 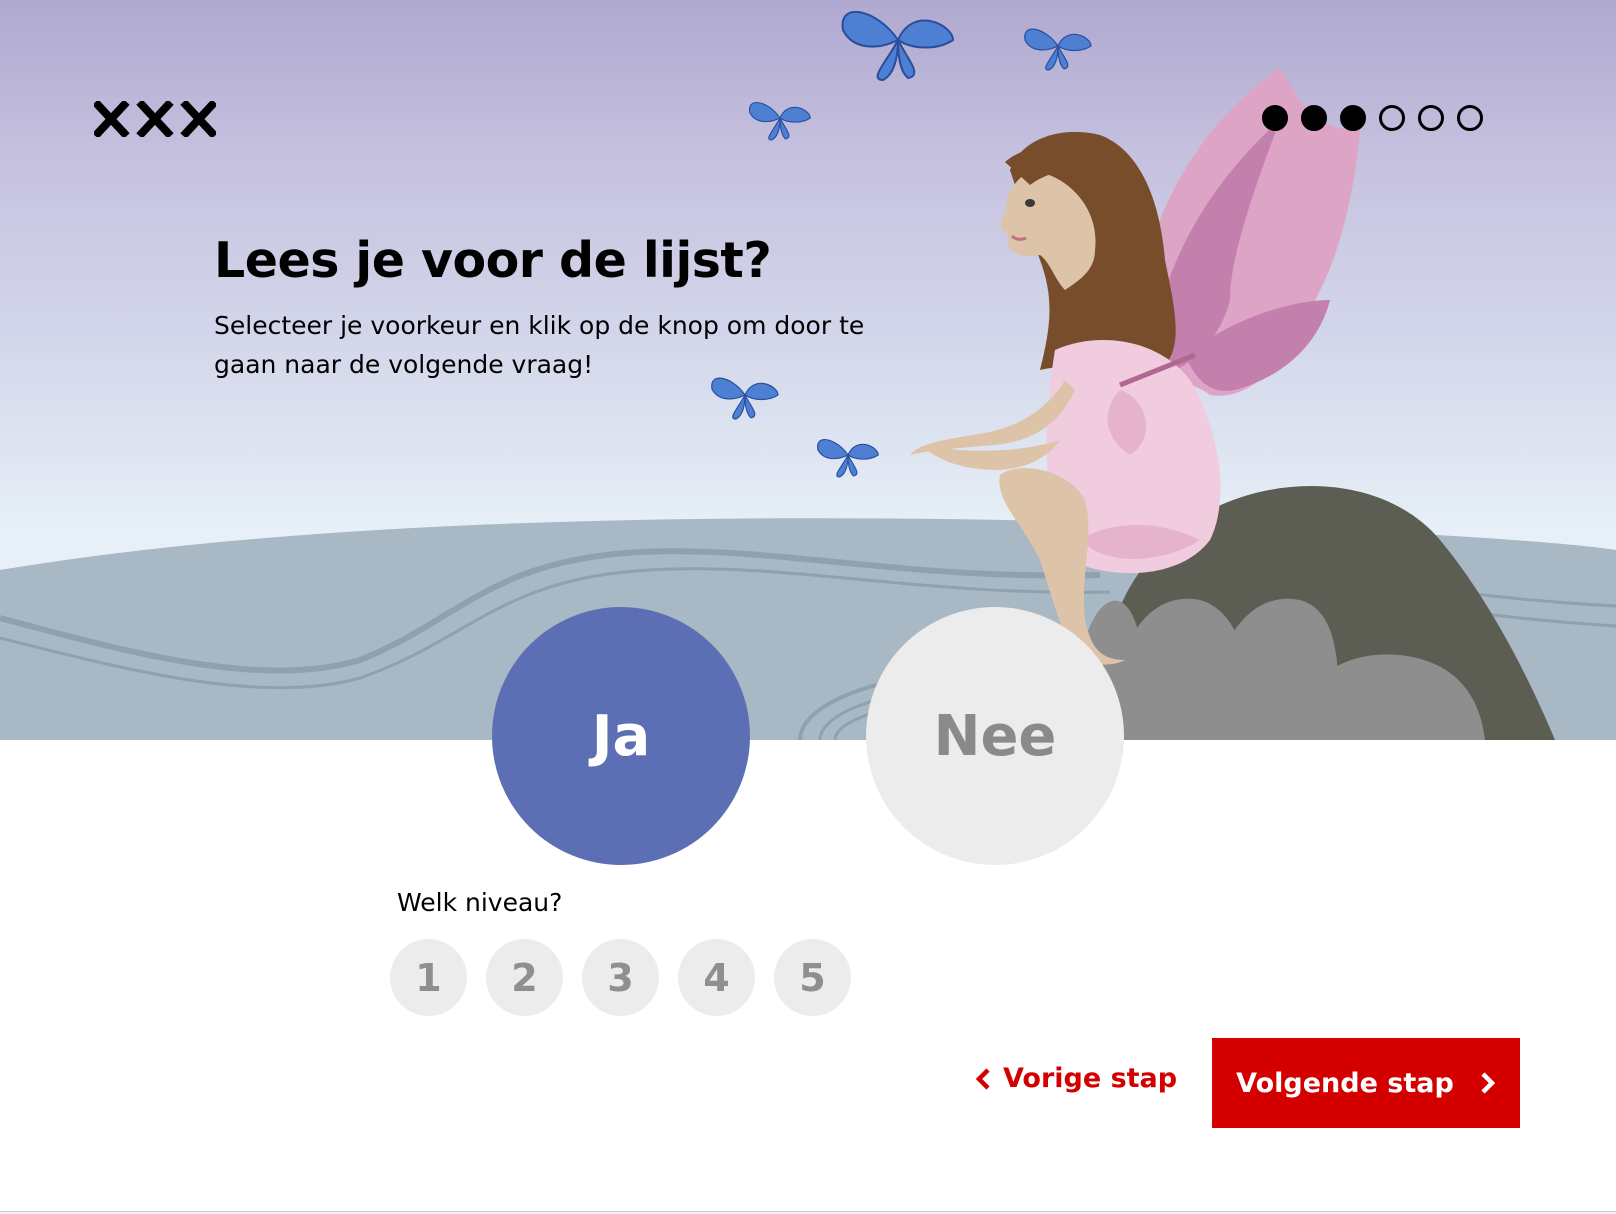 I want to click on level-option-4: 4, so click(x=716, y=977).